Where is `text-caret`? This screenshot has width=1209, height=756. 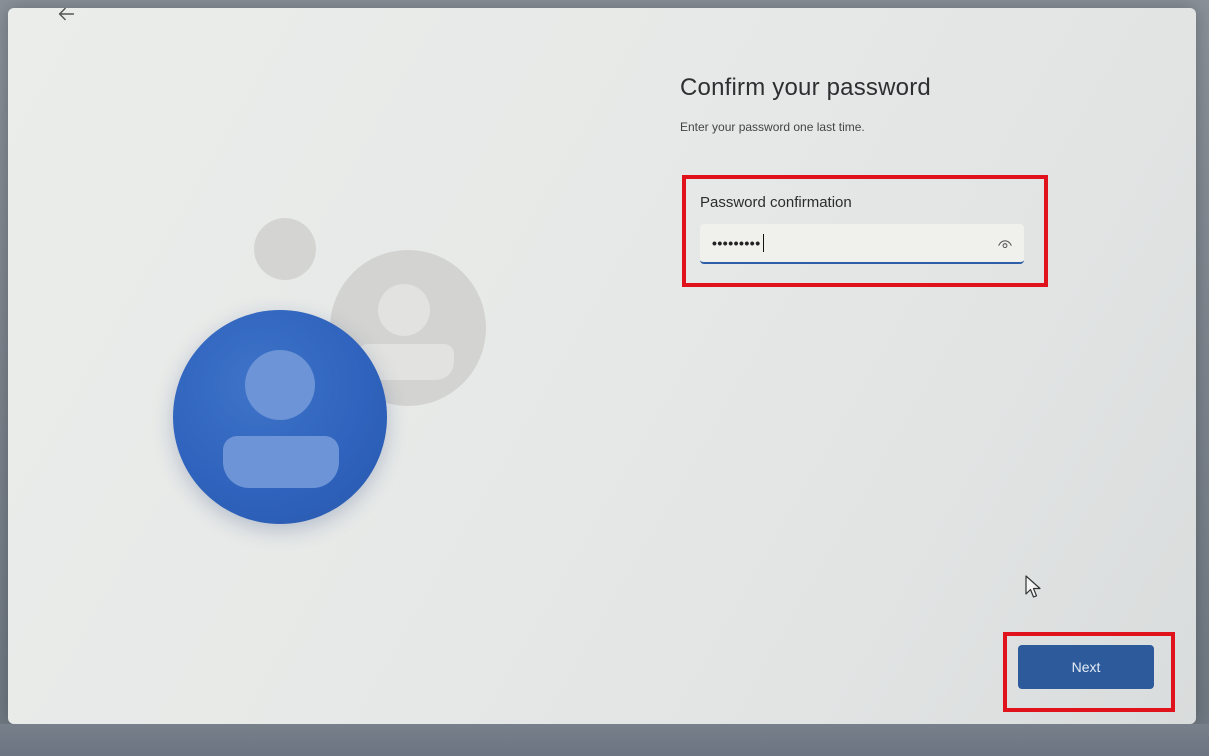 text-caret is located at coordinates (763, 243).